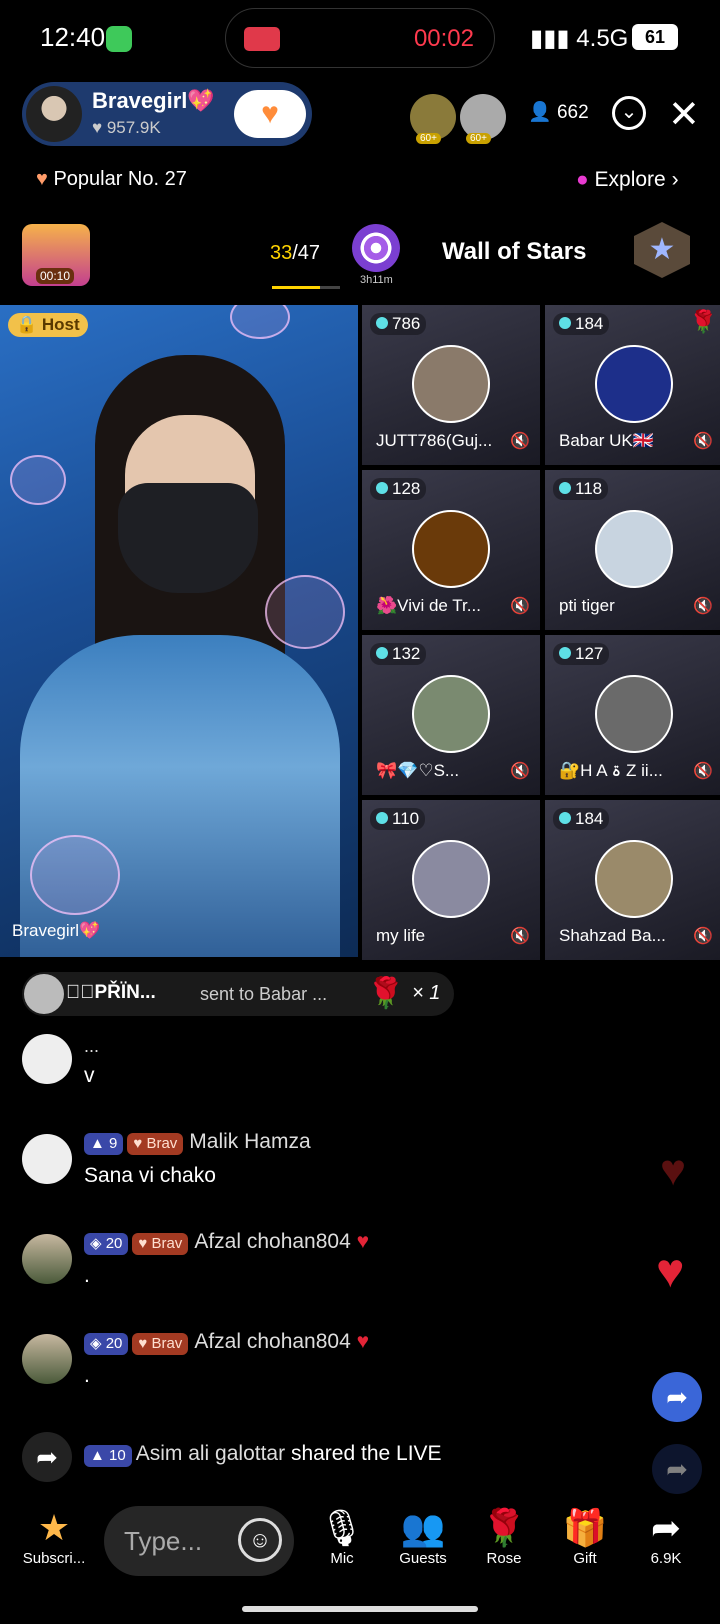 The image size is (720, 1624). What do you see at coordinates (60, 324) in the screenshot?
I see `host-tag-label: Host` at bounding box center [60, 324].